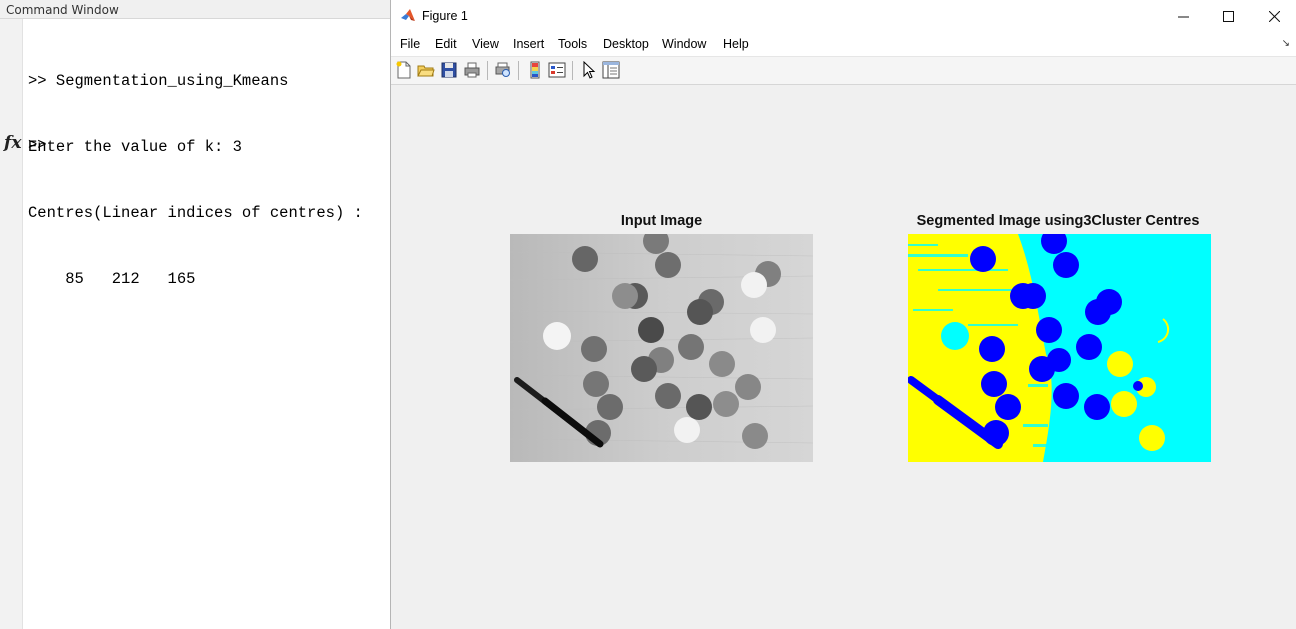  I want to click on maximize-button, so click(1228, 16).